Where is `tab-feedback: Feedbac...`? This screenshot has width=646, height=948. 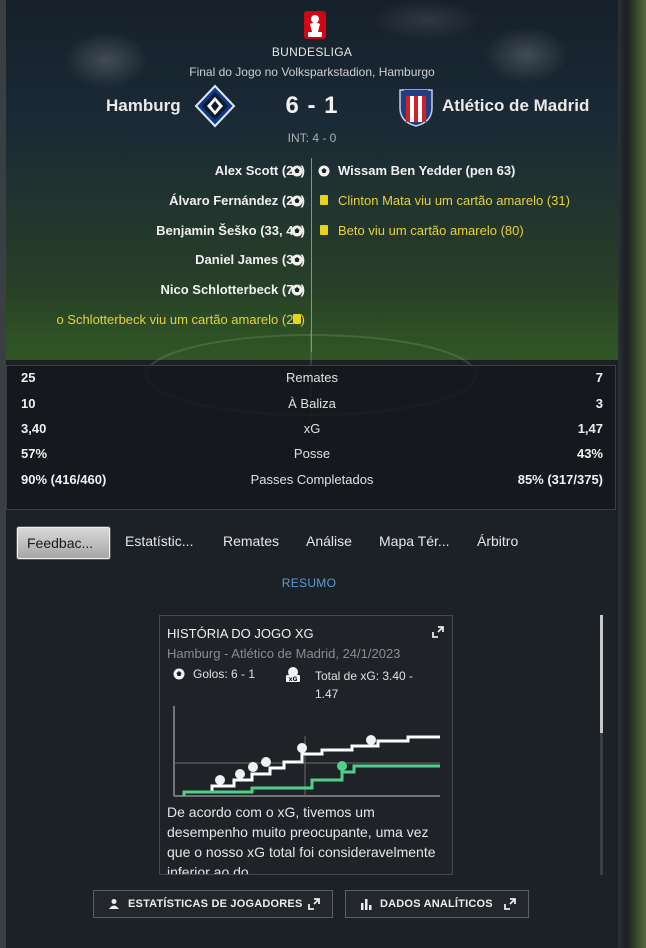
tab-feedback: Feedbac... is located at coordinates (63, 543).